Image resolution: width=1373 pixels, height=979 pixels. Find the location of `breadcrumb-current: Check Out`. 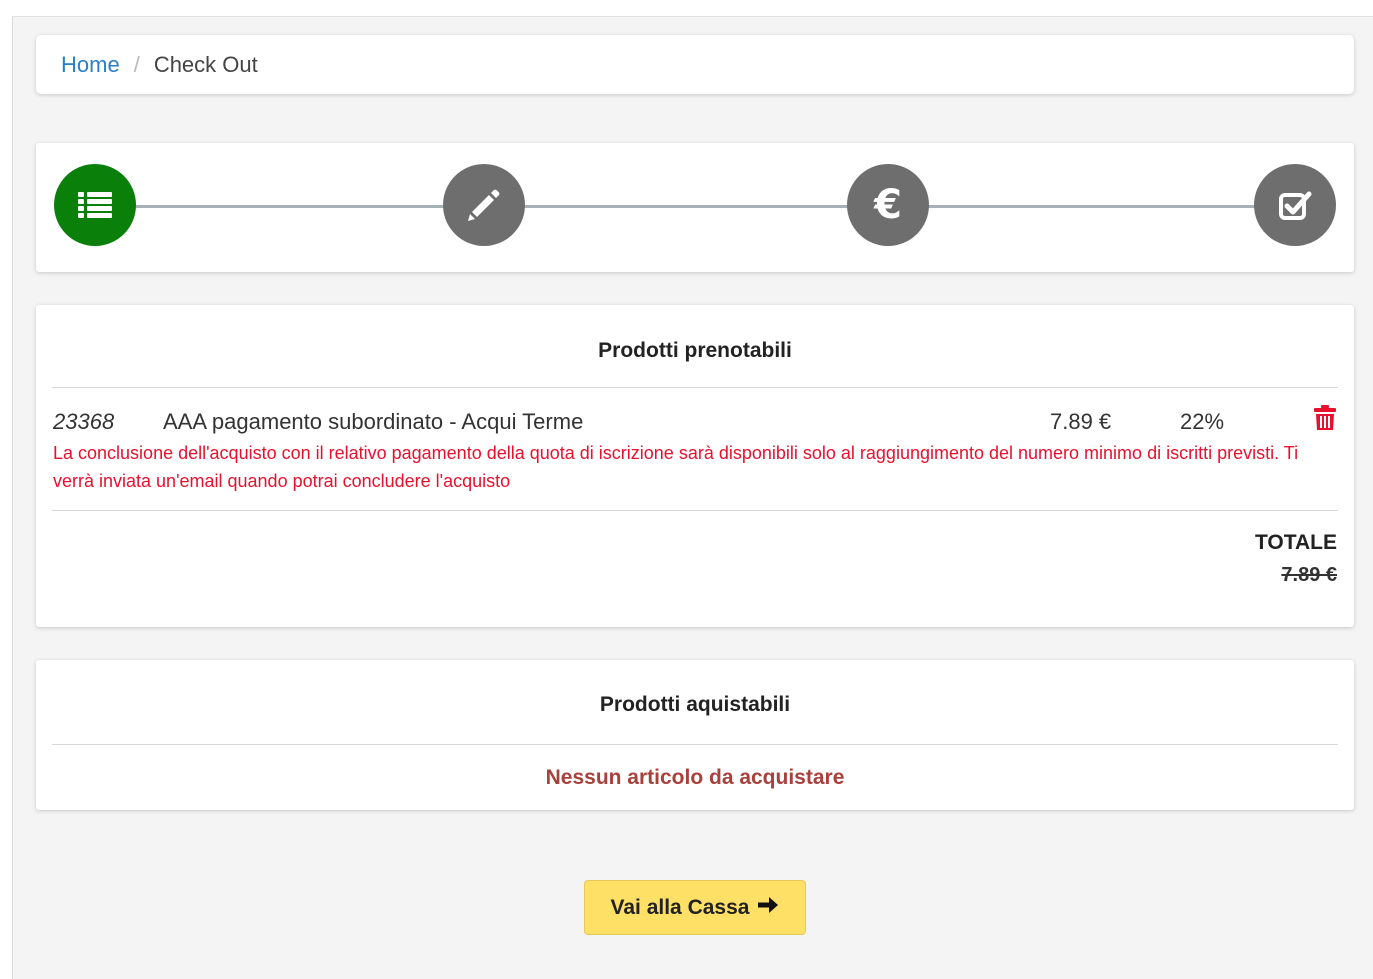

breadcrumb-current: Check Out is located at coordinates (205, 64).